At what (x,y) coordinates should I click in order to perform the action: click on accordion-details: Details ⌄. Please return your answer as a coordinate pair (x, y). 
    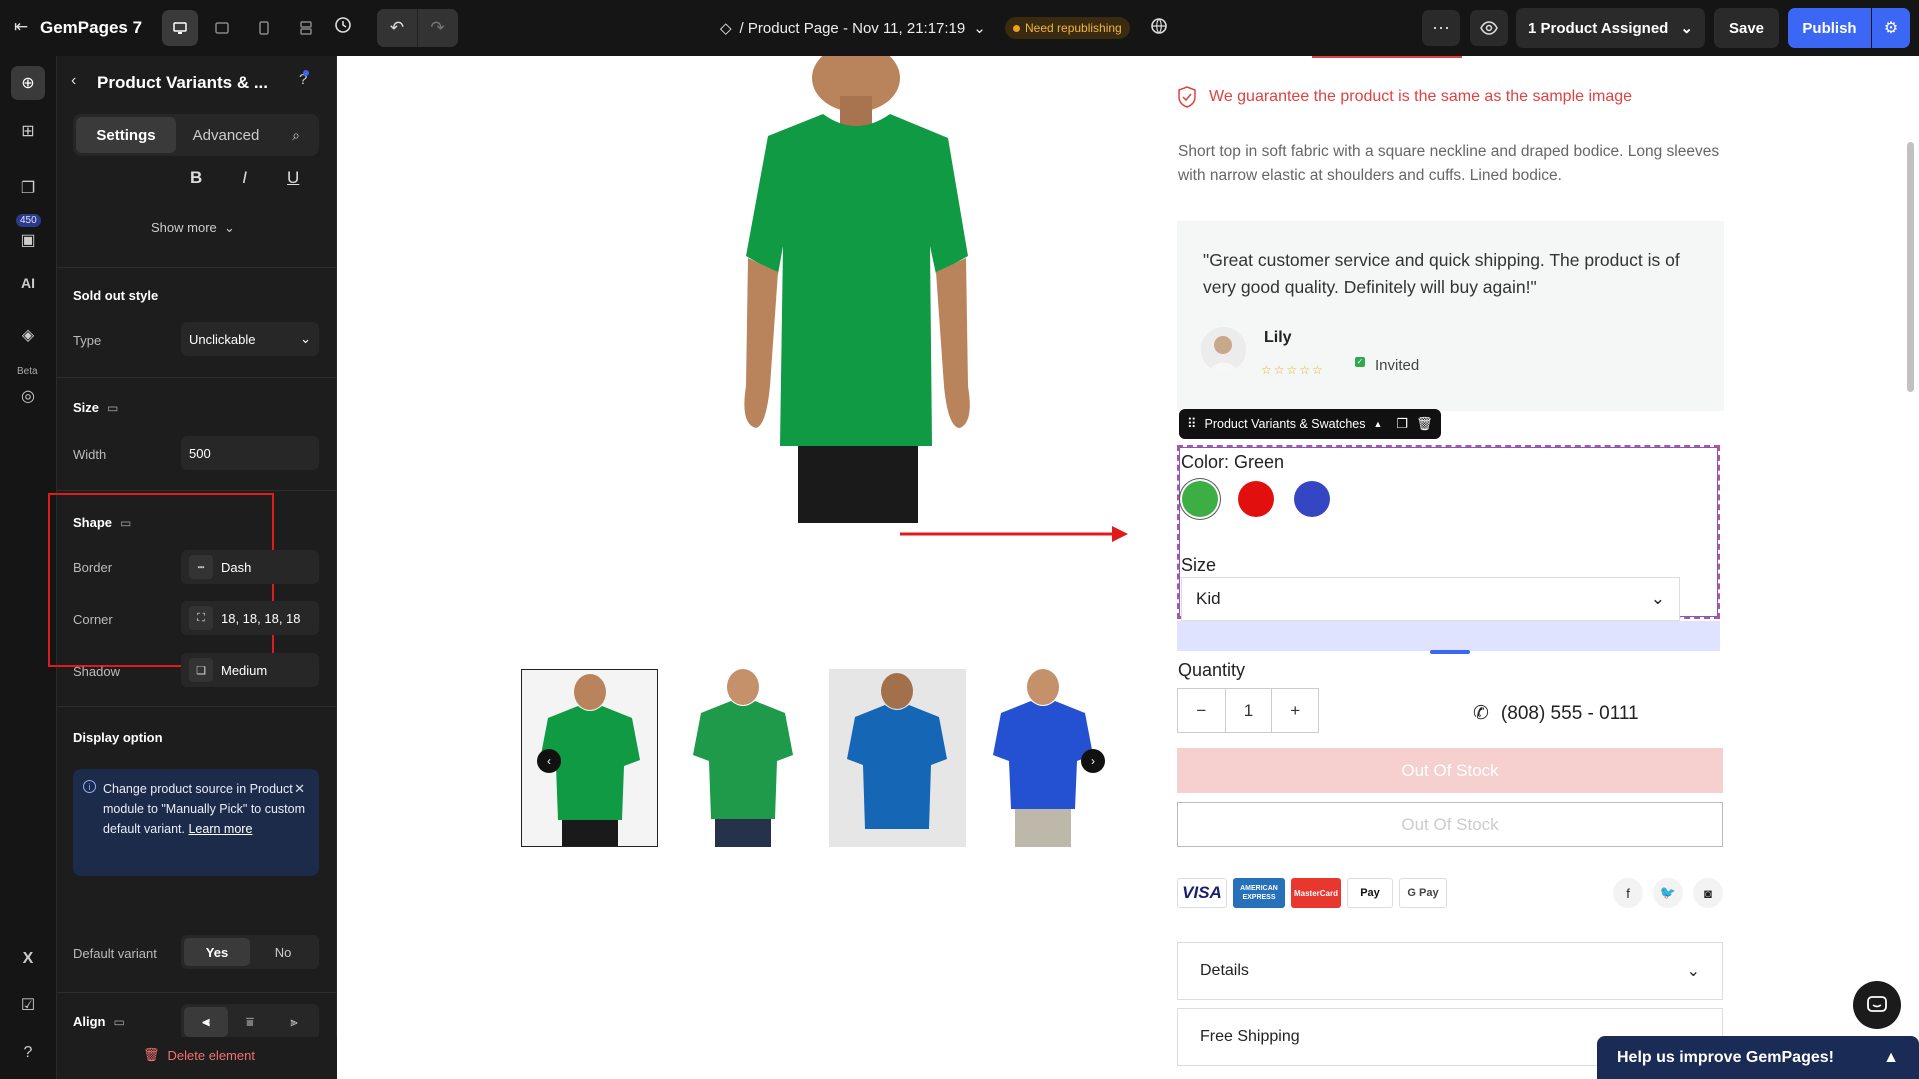
    Looking at the image, I should click on (1450, 971).